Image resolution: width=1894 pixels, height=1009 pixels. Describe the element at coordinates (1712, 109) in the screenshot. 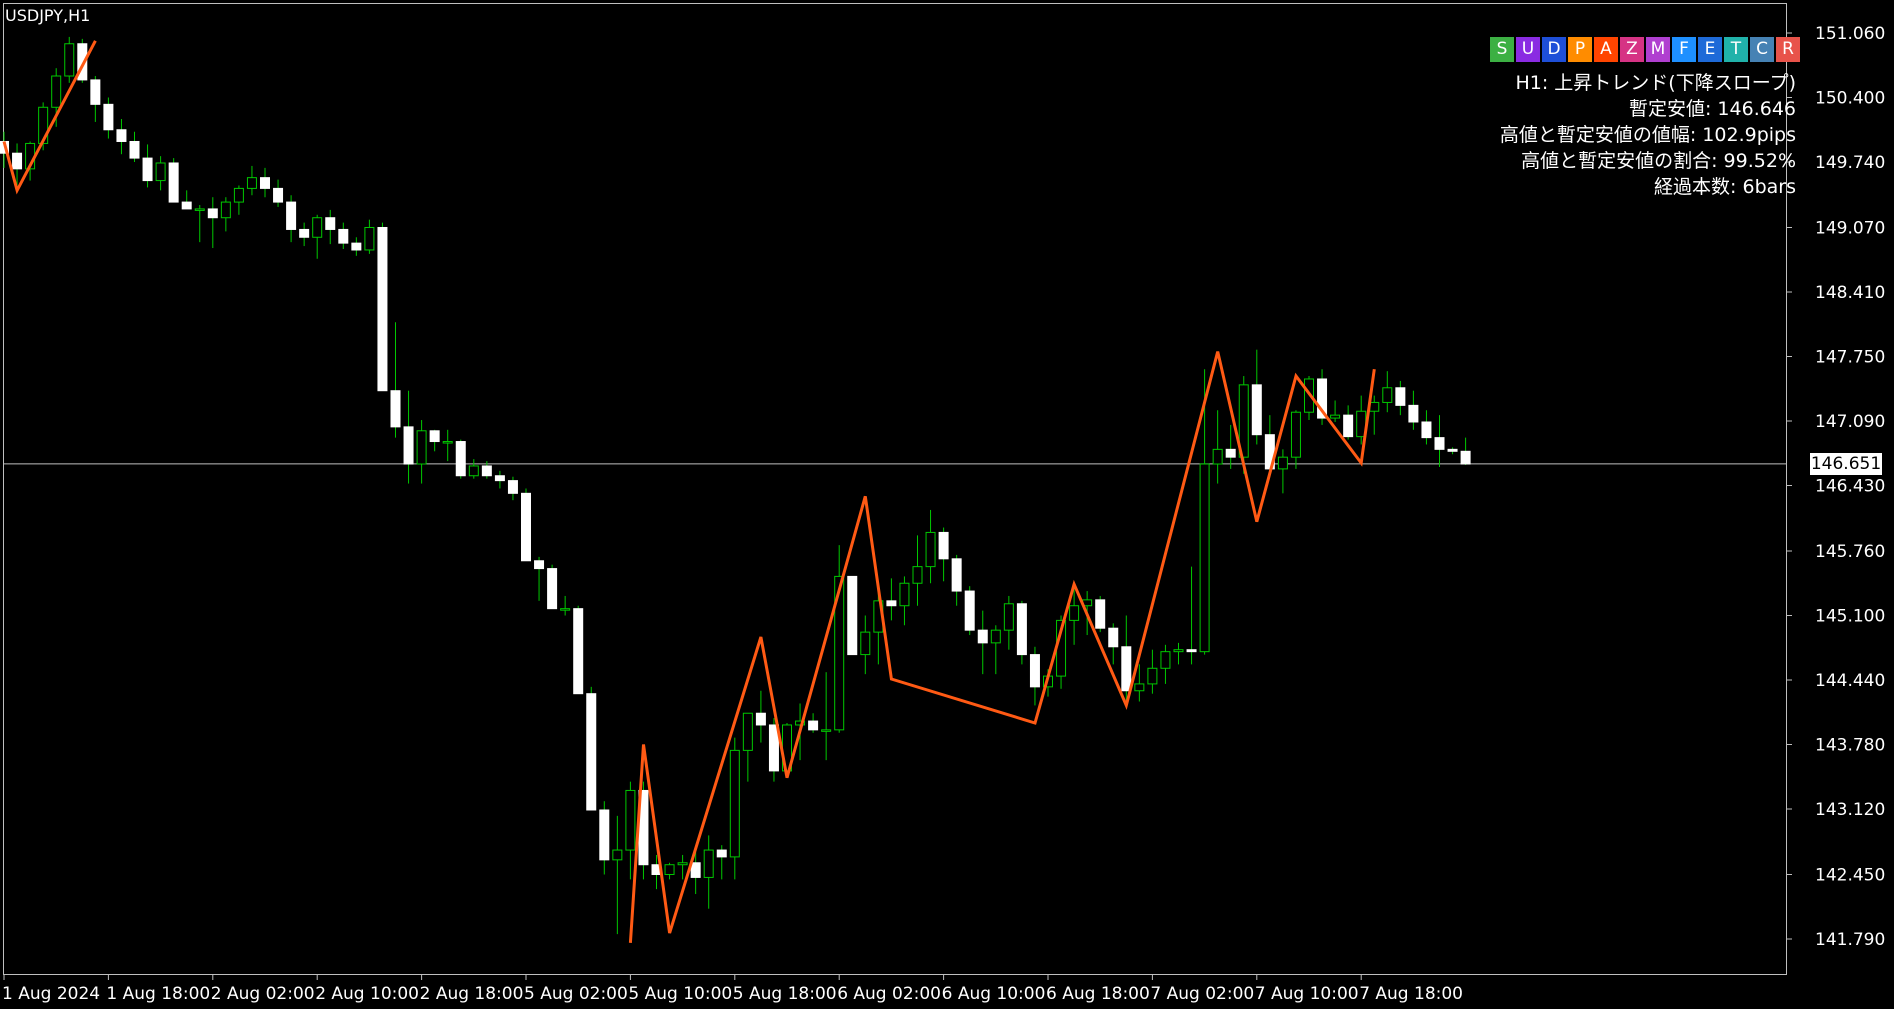

I see `provisional-low: 暫定安値: 146.646` at that location.